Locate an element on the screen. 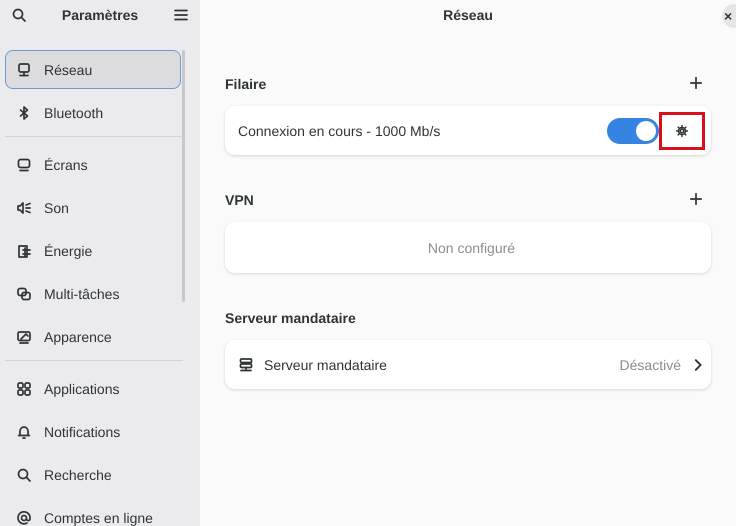  section-title: Filaire is located at coordinates (245, 84).